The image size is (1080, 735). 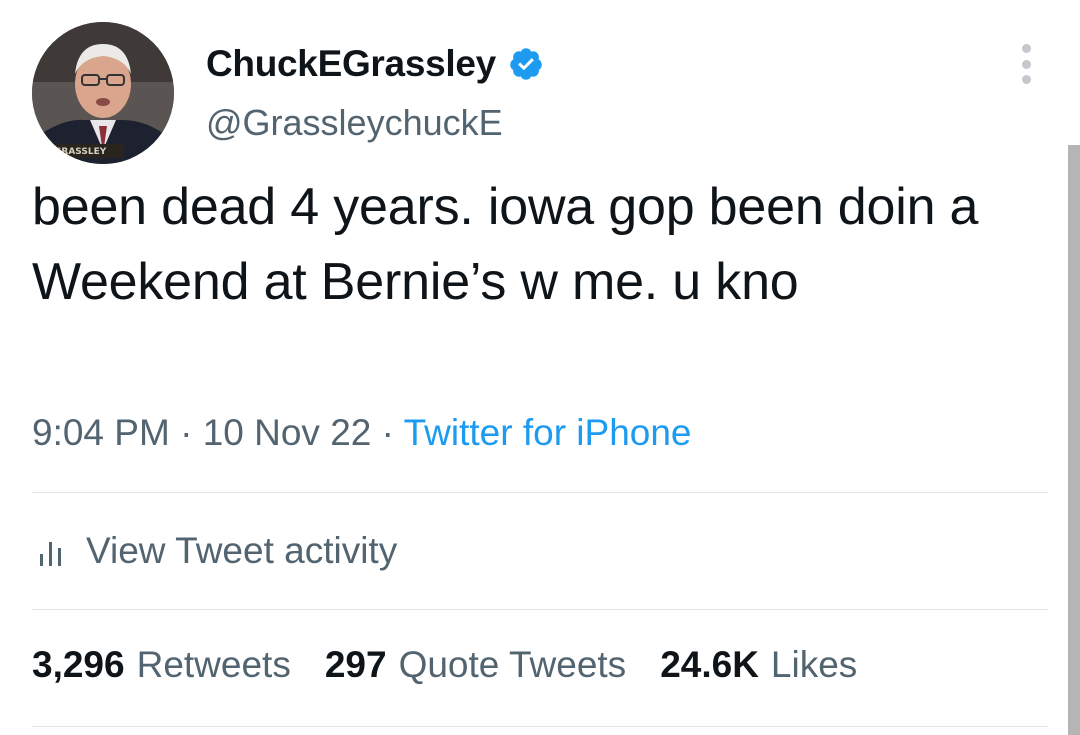 I want to click on tweet-source-link: Twitter for iPhone, so click(x=548, y=432).